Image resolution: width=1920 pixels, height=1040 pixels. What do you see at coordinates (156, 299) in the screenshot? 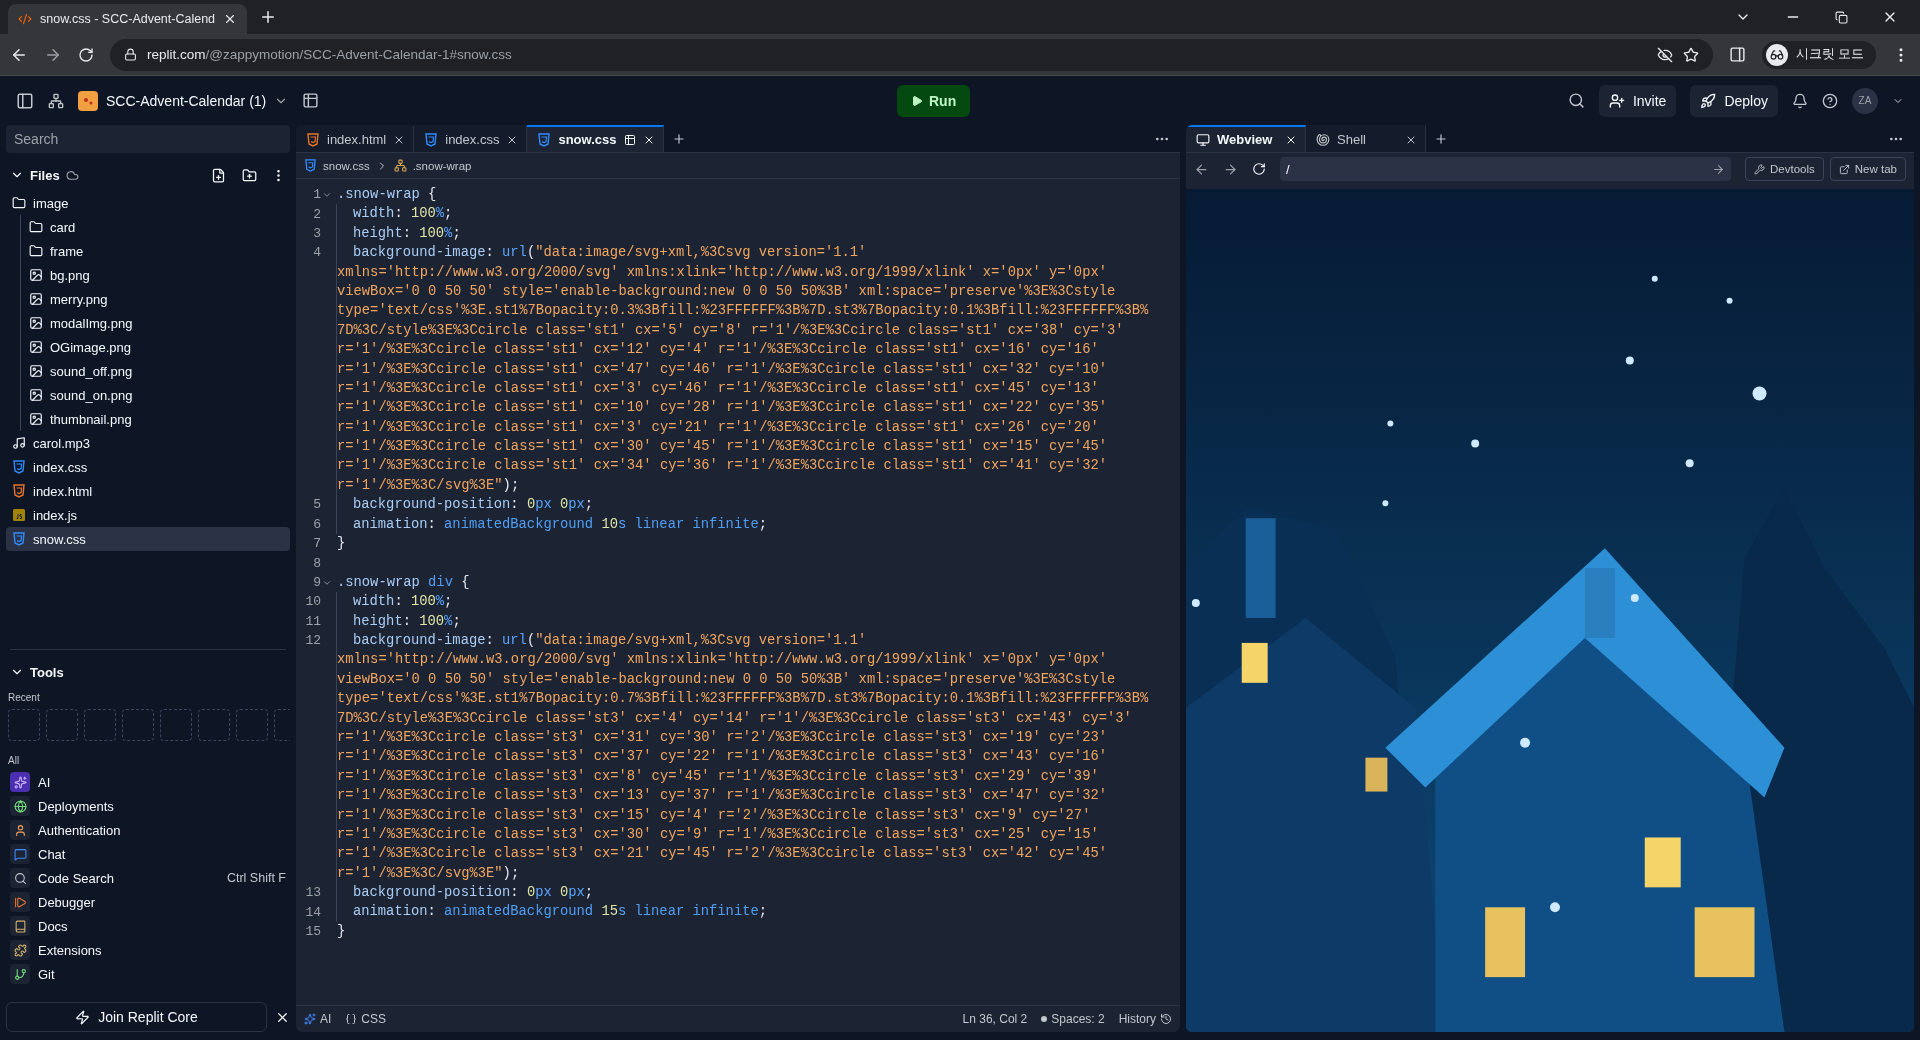
I see `file-tree-item: merry.png` at bounding box center [156, 299].